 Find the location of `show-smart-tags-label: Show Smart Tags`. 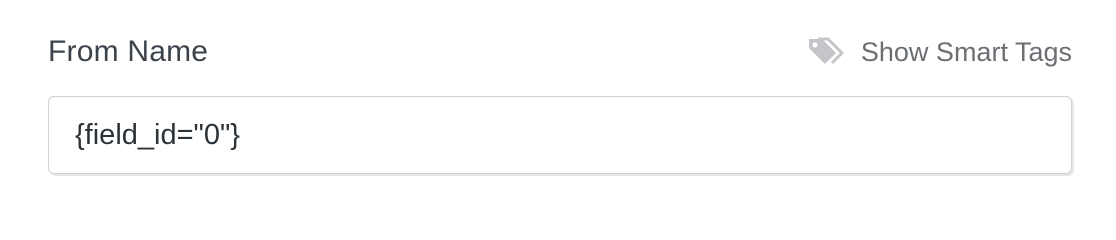

show-smart-tags-label: Show Smart Tags is located at coordinates (966, 51).